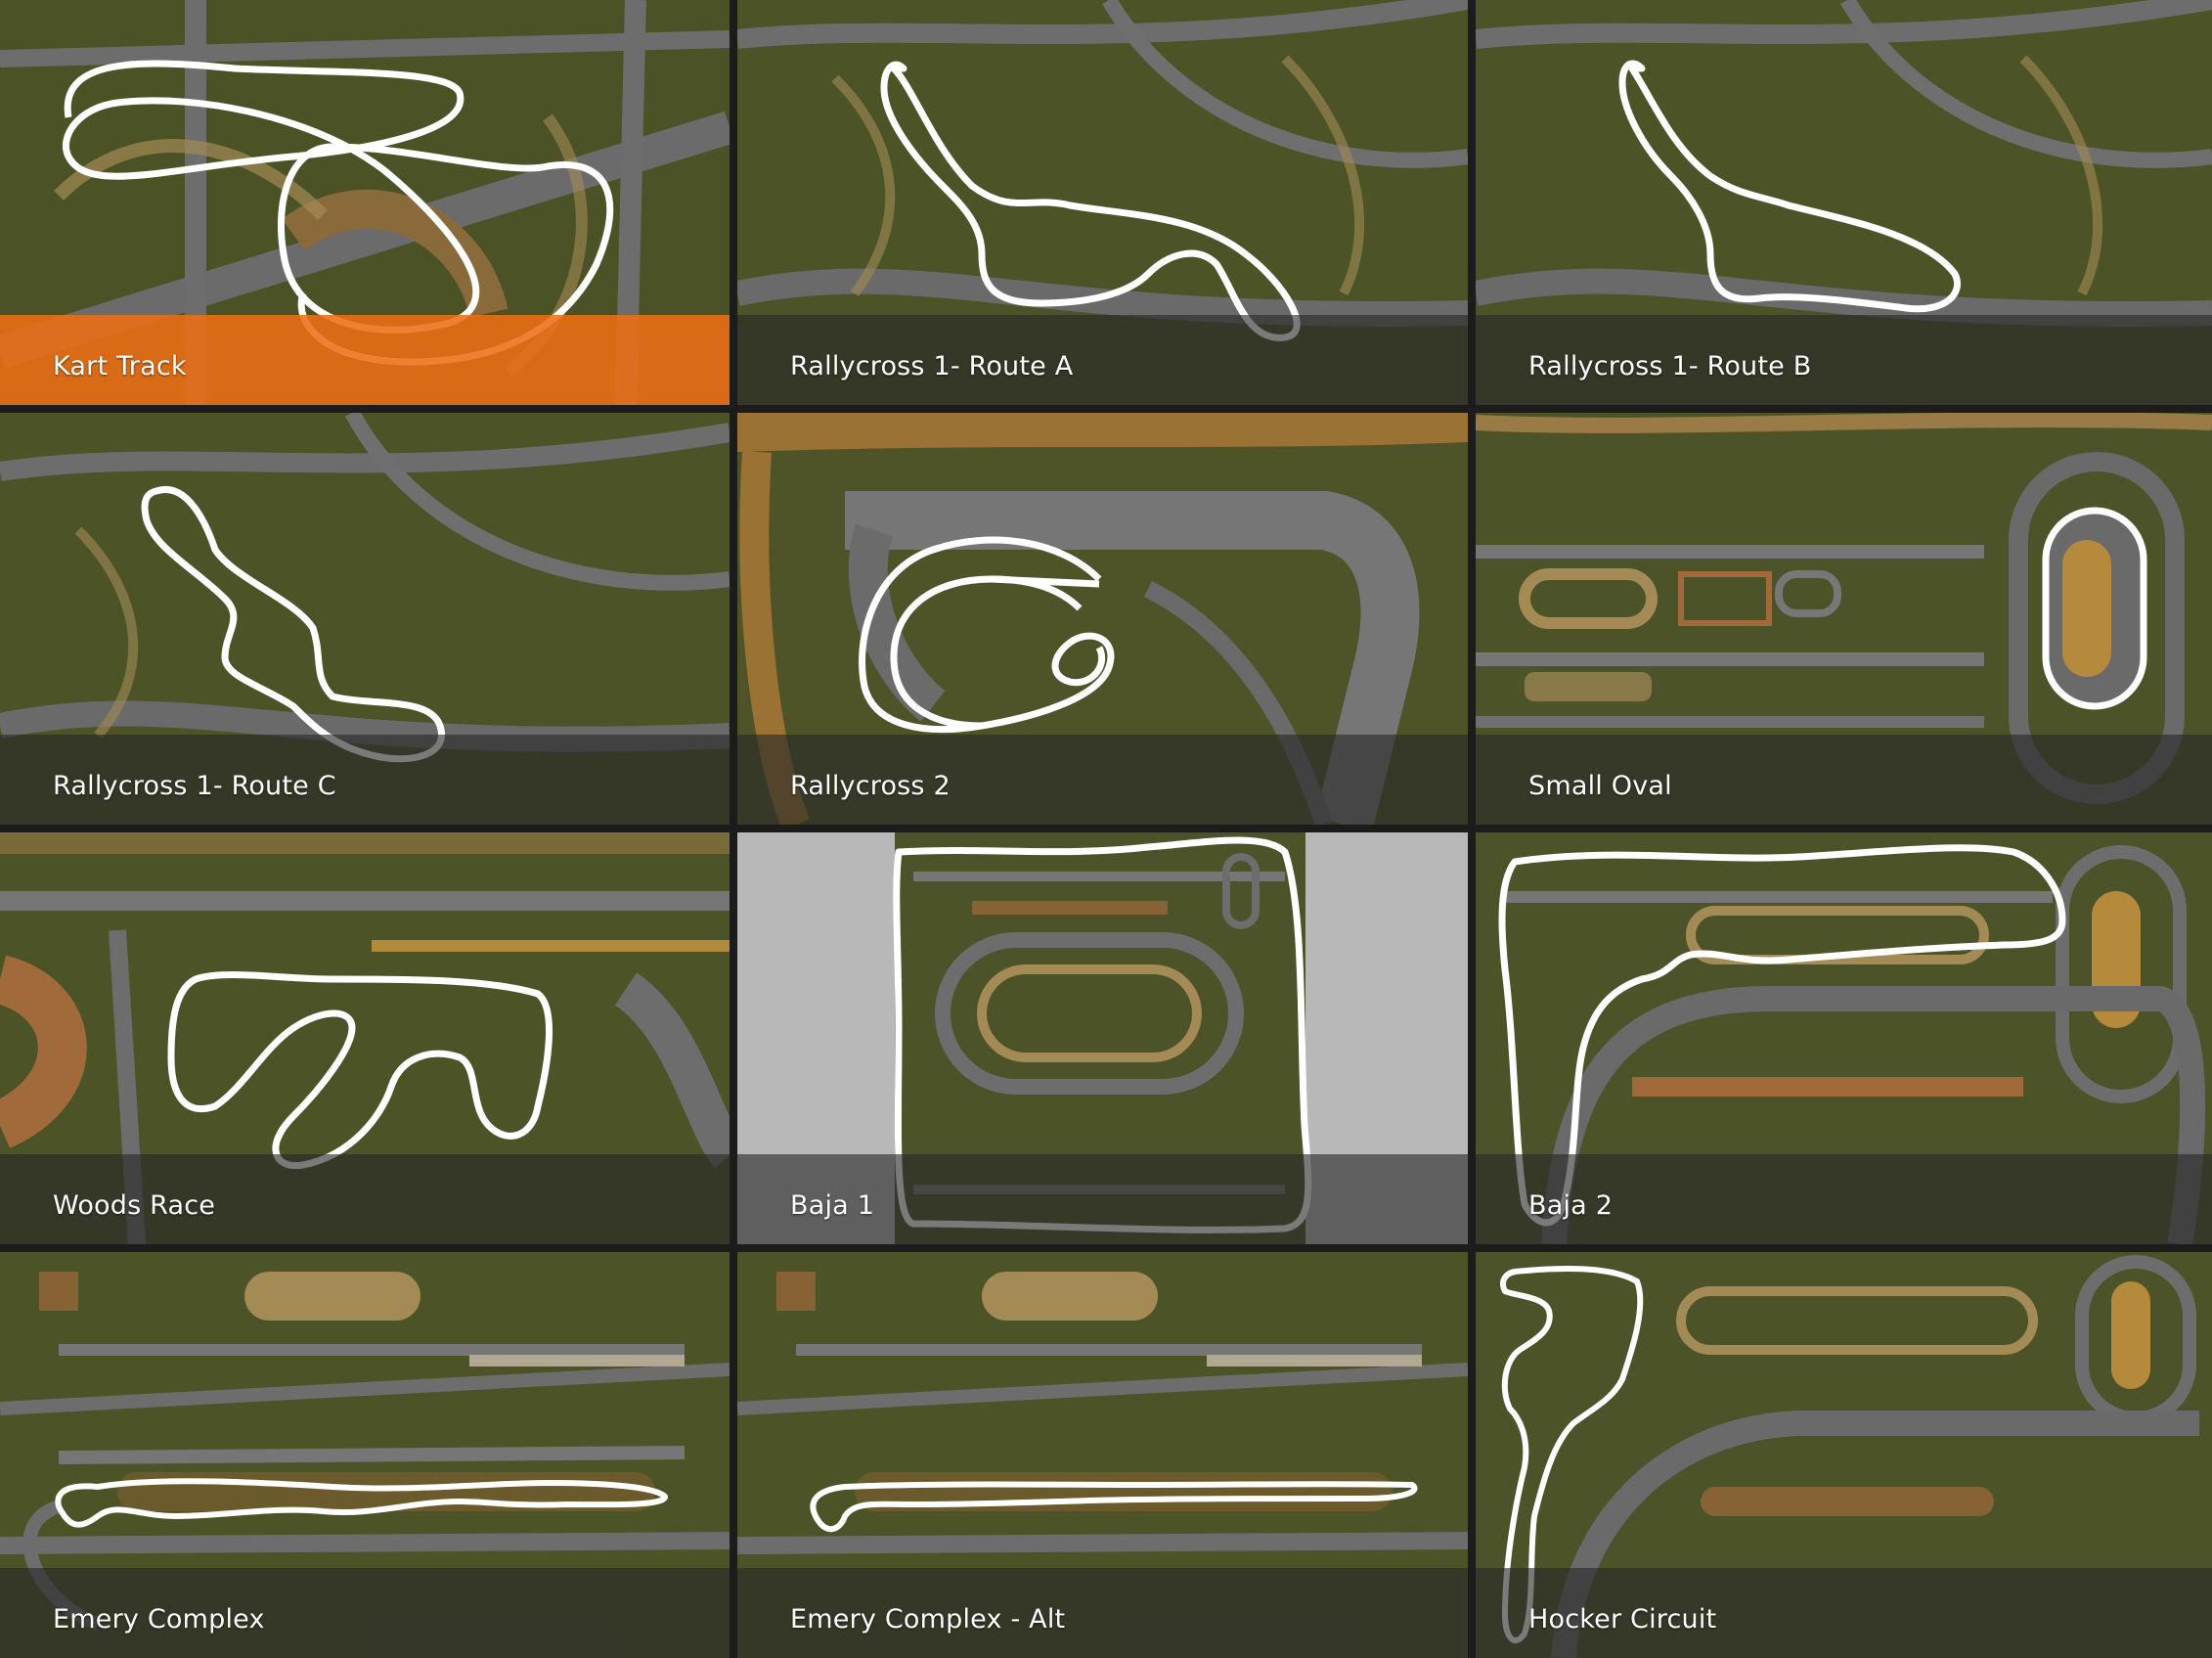  I want to click on track-label: Rallycross 1- Route B, so click(1670, 366).